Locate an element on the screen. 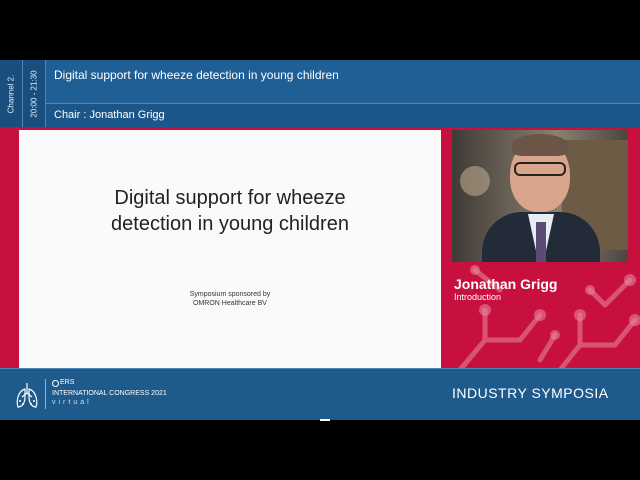 Image resolution: width=640 pixels, height=480 pixels. lungs-logo-icon is located at coordinates (27, 395).